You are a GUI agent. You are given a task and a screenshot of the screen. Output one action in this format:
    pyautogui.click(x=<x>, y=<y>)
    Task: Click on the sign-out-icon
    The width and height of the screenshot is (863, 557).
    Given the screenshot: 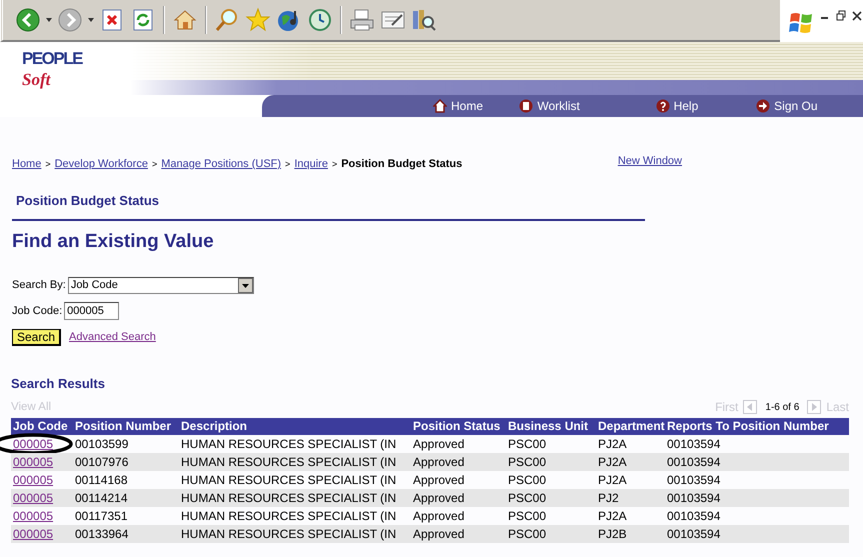 What is the action you would take?
    pyautogui.click(x=763, y=106)
    